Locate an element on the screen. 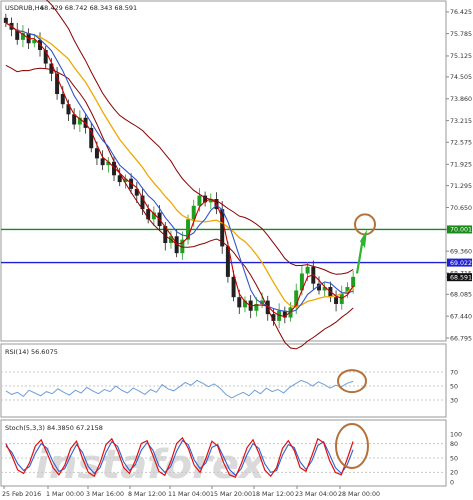 This screenshot has width=473, height=500. level-tag-label: 70.001 is located at coordinates (461, 230).